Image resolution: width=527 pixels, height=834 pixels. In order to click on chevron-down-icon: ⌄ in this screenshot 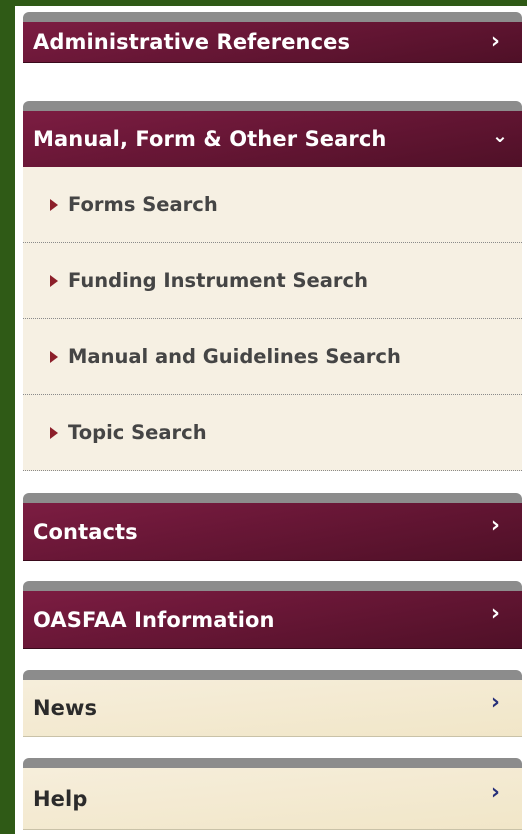, I will do `click(499, 136)`.